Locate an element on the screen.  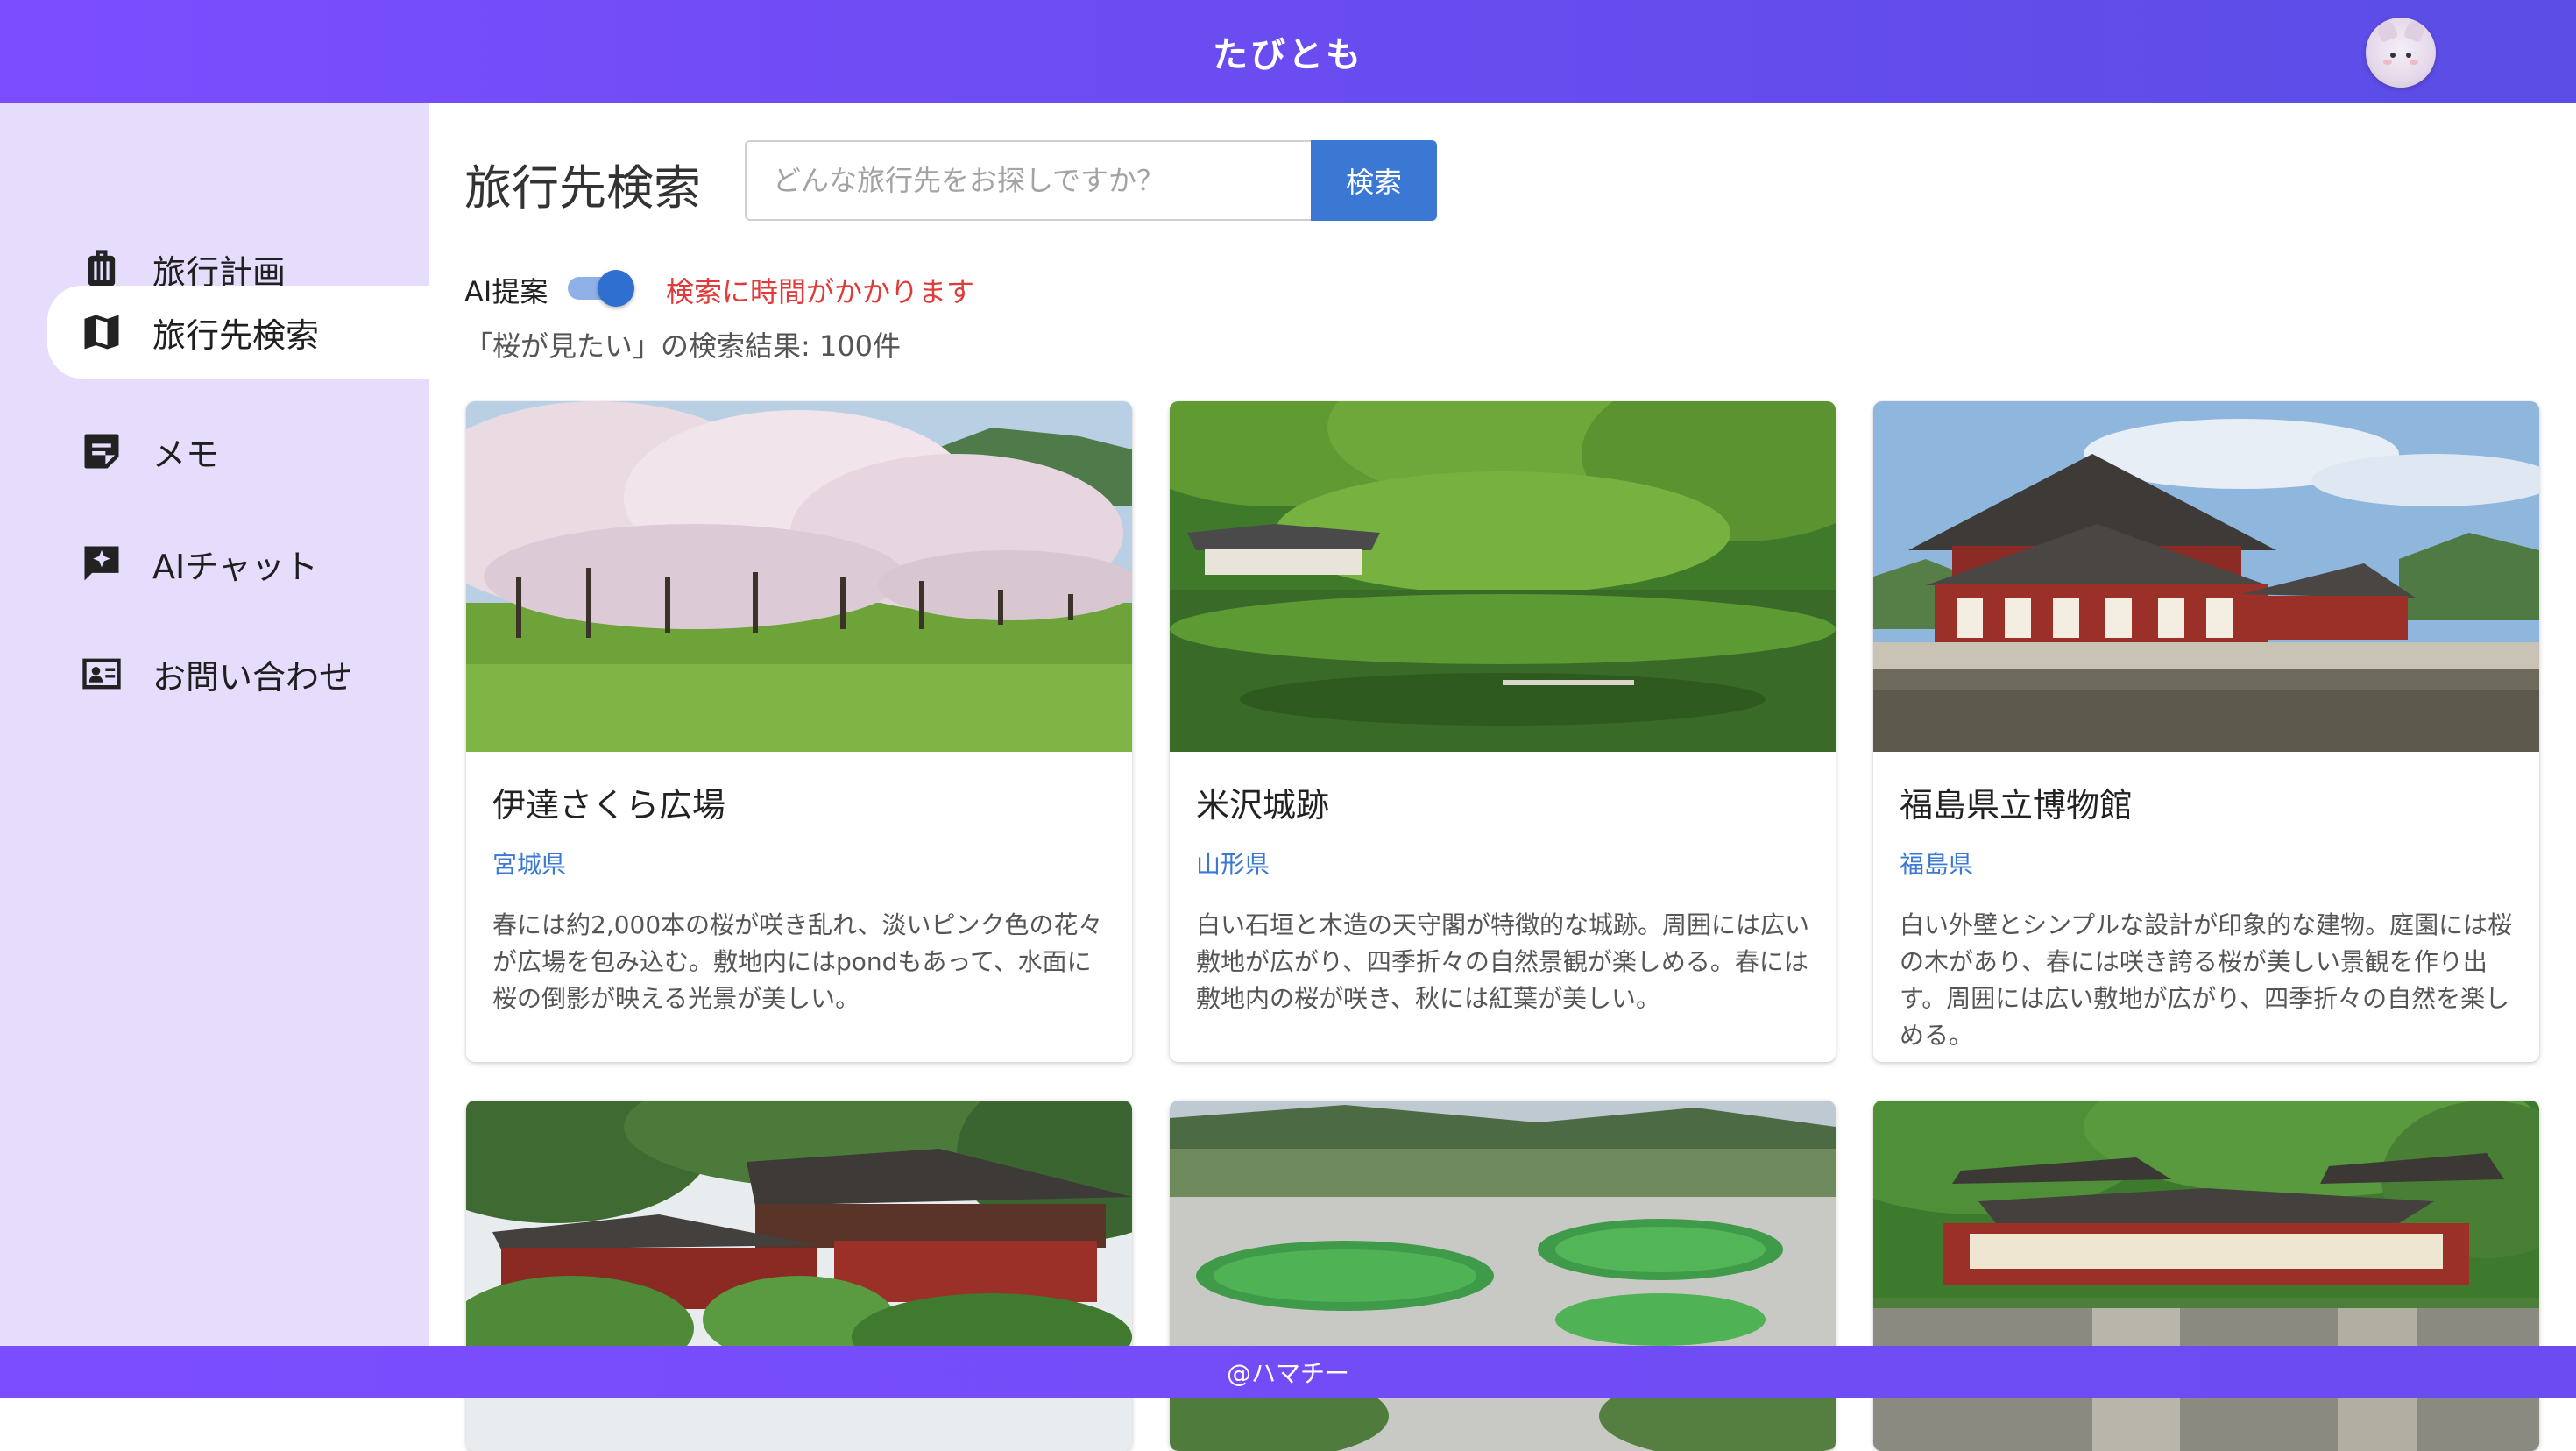
note-icon is located at coordinates (101, 451).